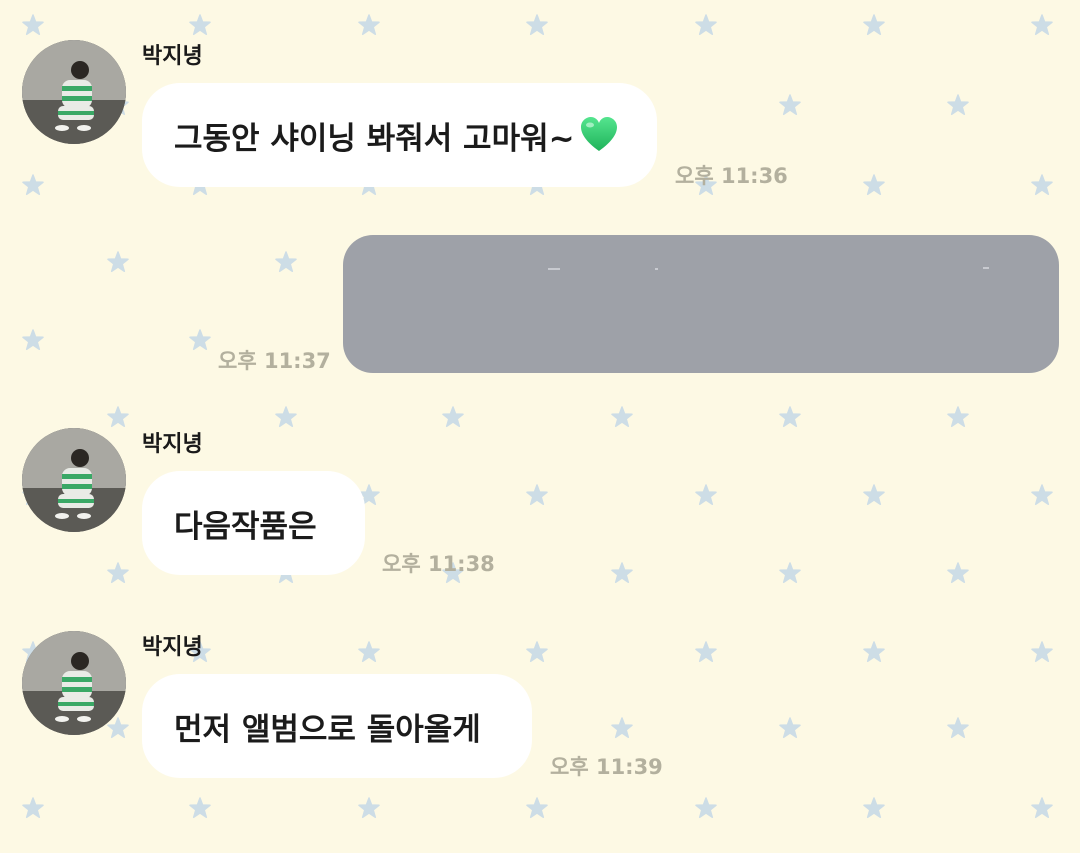 Image resolution: width=1080 pixels, height=853 pixels. I want to click on message-bubble: 먼저 앨범으로 돌아올게, so click(337, 726).